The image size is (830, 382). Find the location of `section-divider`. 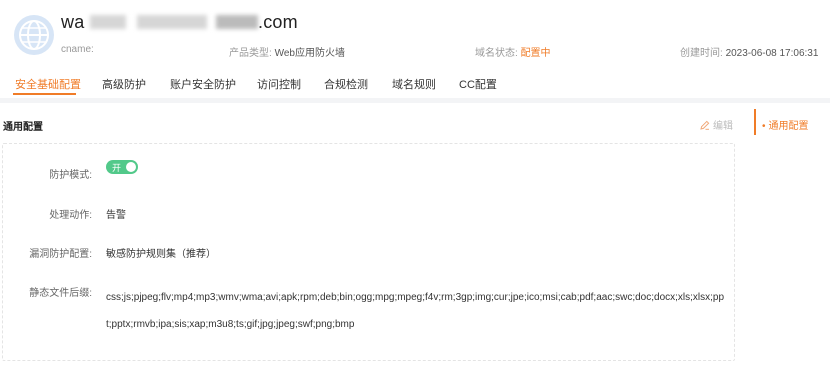

section-divider is located at coordinates (415, 100).